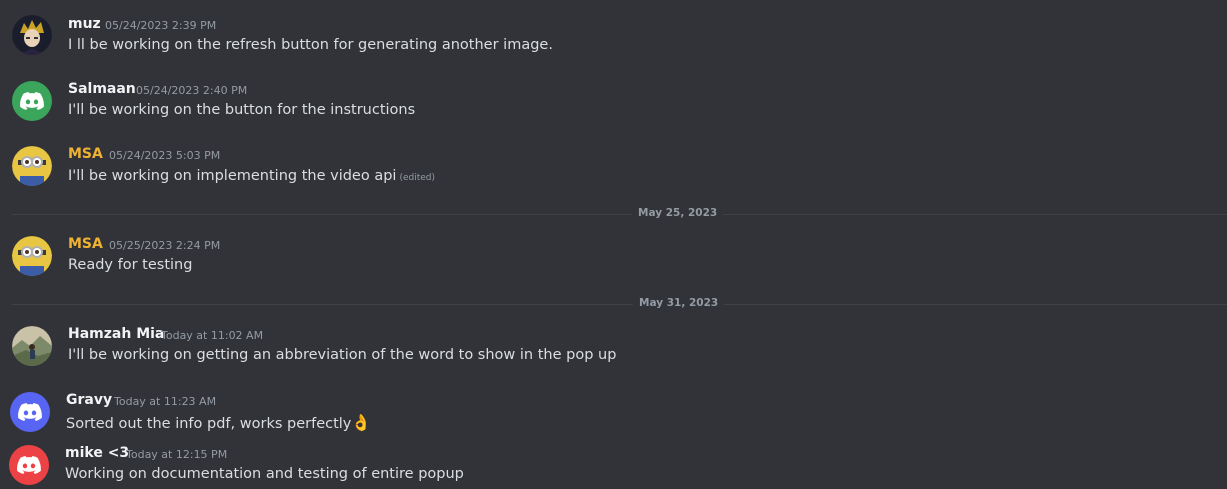 The image size is (1227, 489). Describe the element at coordinates (361, 422) in the screenshot. I see `ok-hand-emoji: 👌` at that location.